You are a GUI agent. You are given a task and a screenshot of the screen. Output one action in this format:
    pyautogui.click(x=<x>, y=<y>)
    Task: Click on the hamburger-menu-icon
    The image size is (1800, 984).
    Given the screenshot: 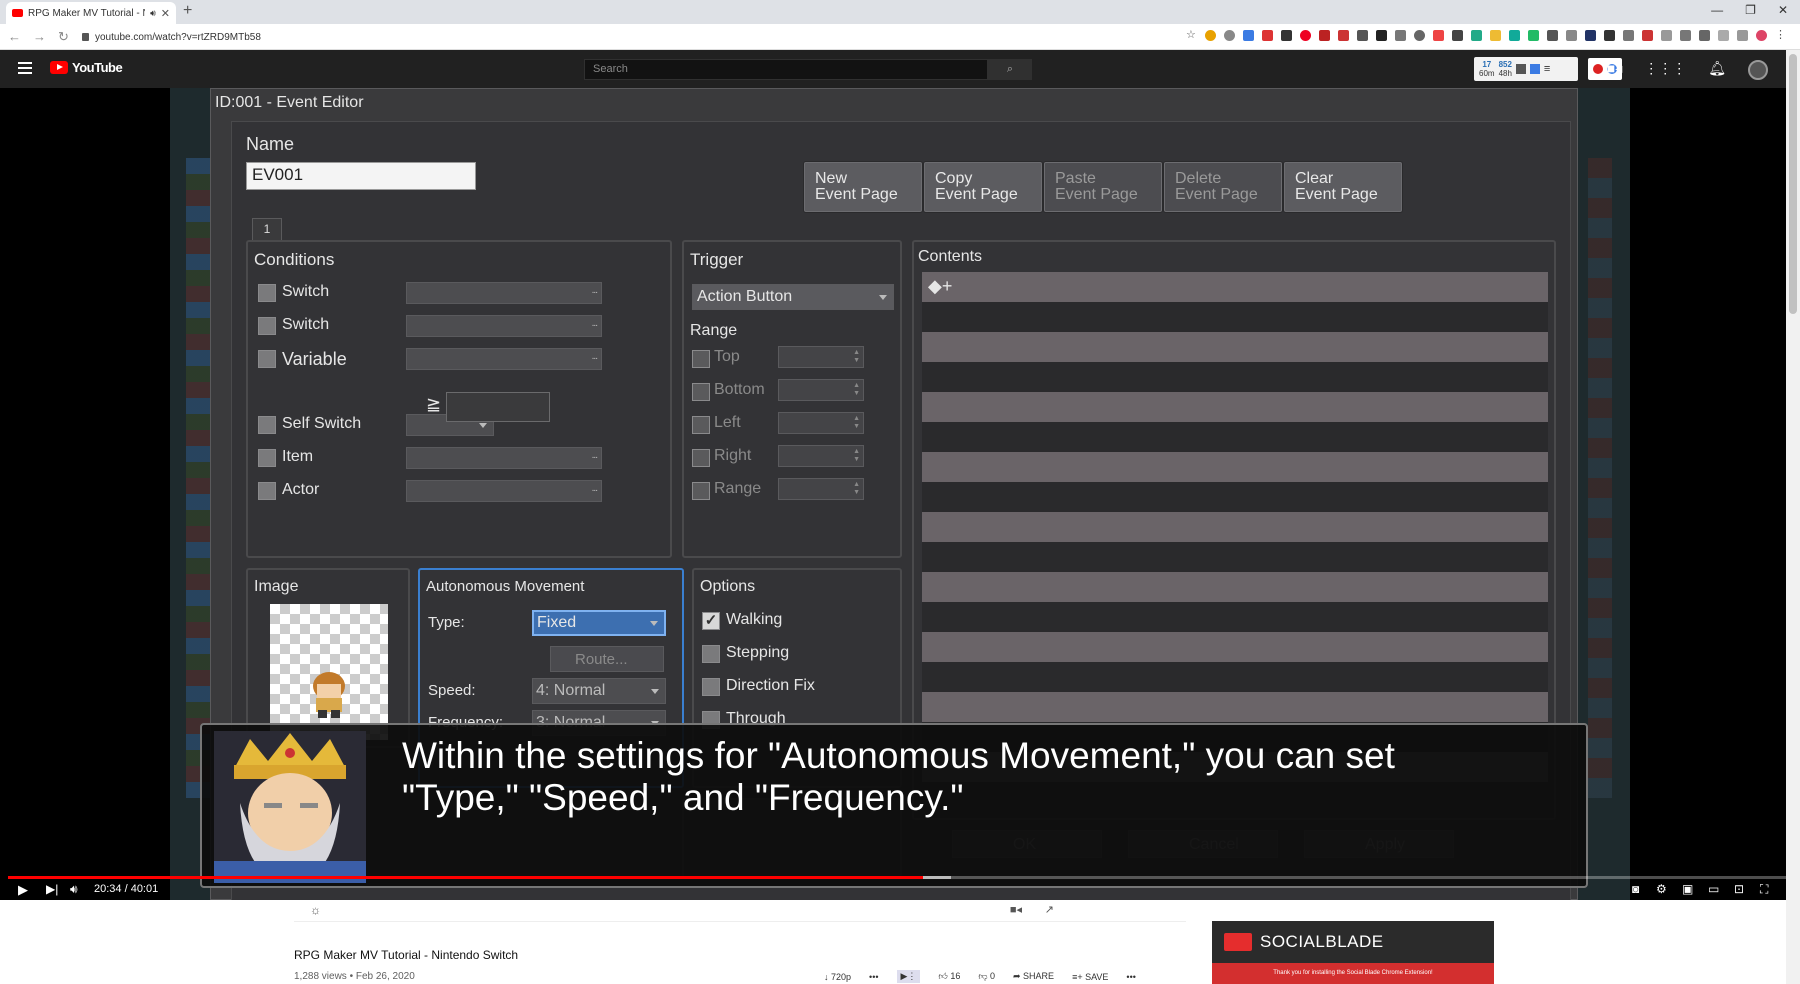 What is the action you would take?
    pyautogui.click(x=25, y=68)
    